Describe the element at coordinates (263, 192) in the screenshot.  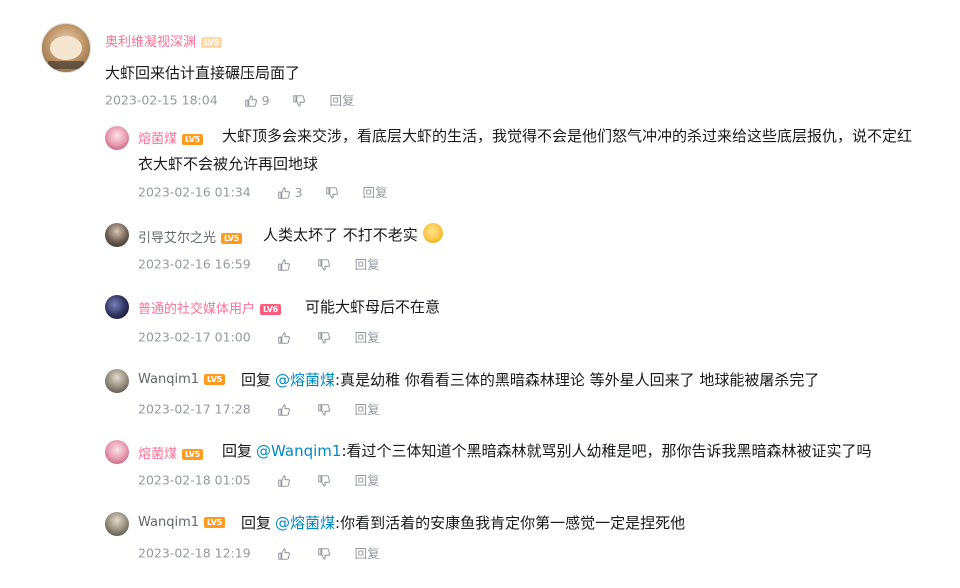
I see `reply-meta: 2023-02-16 01:34 3 回复` at that location.